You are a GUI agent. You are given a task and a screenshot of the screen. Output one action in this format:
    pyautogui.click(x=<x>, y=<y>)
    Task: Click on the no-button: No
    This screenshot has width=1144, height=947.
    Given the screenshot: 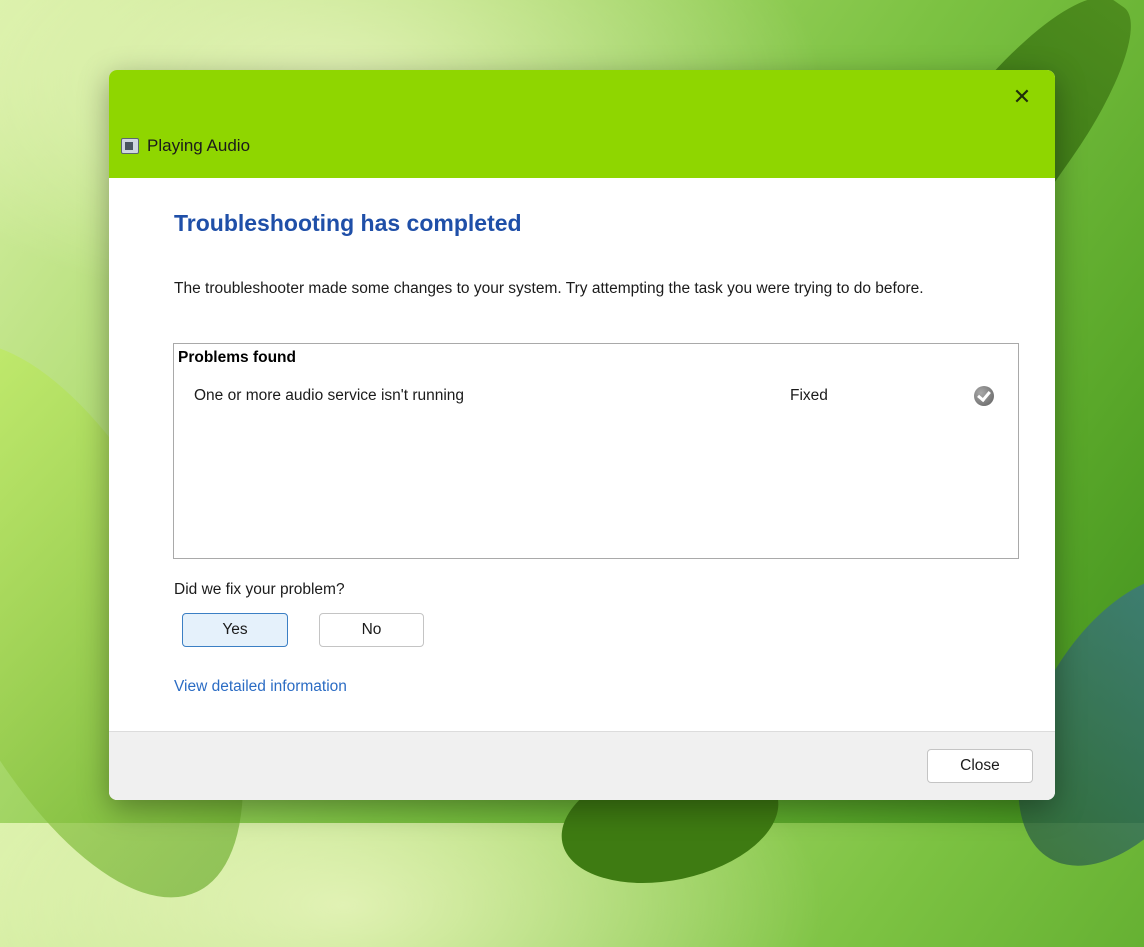 What is the action you would take?
    pyautogui.click(x=371, y=630)
    